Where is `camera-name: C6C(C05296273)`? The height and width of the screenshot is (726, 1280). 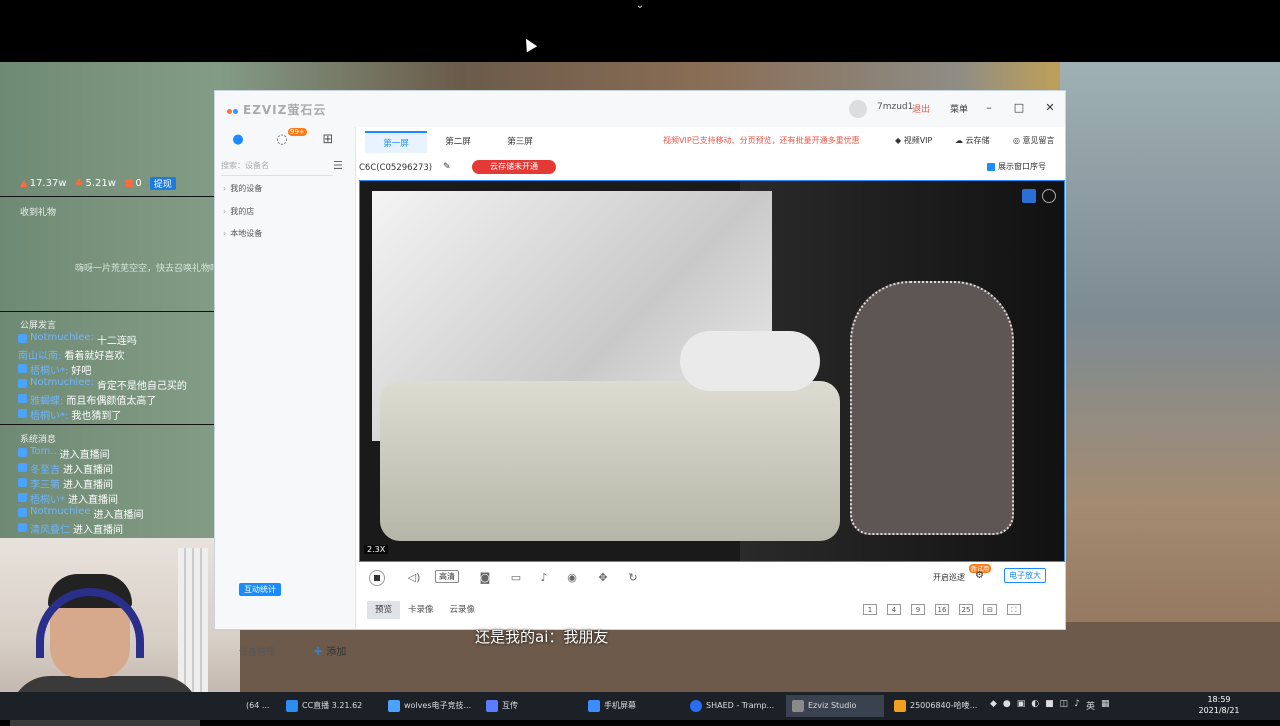
camera-name: C6C(C05296273) is located at coordinates (396, 168).